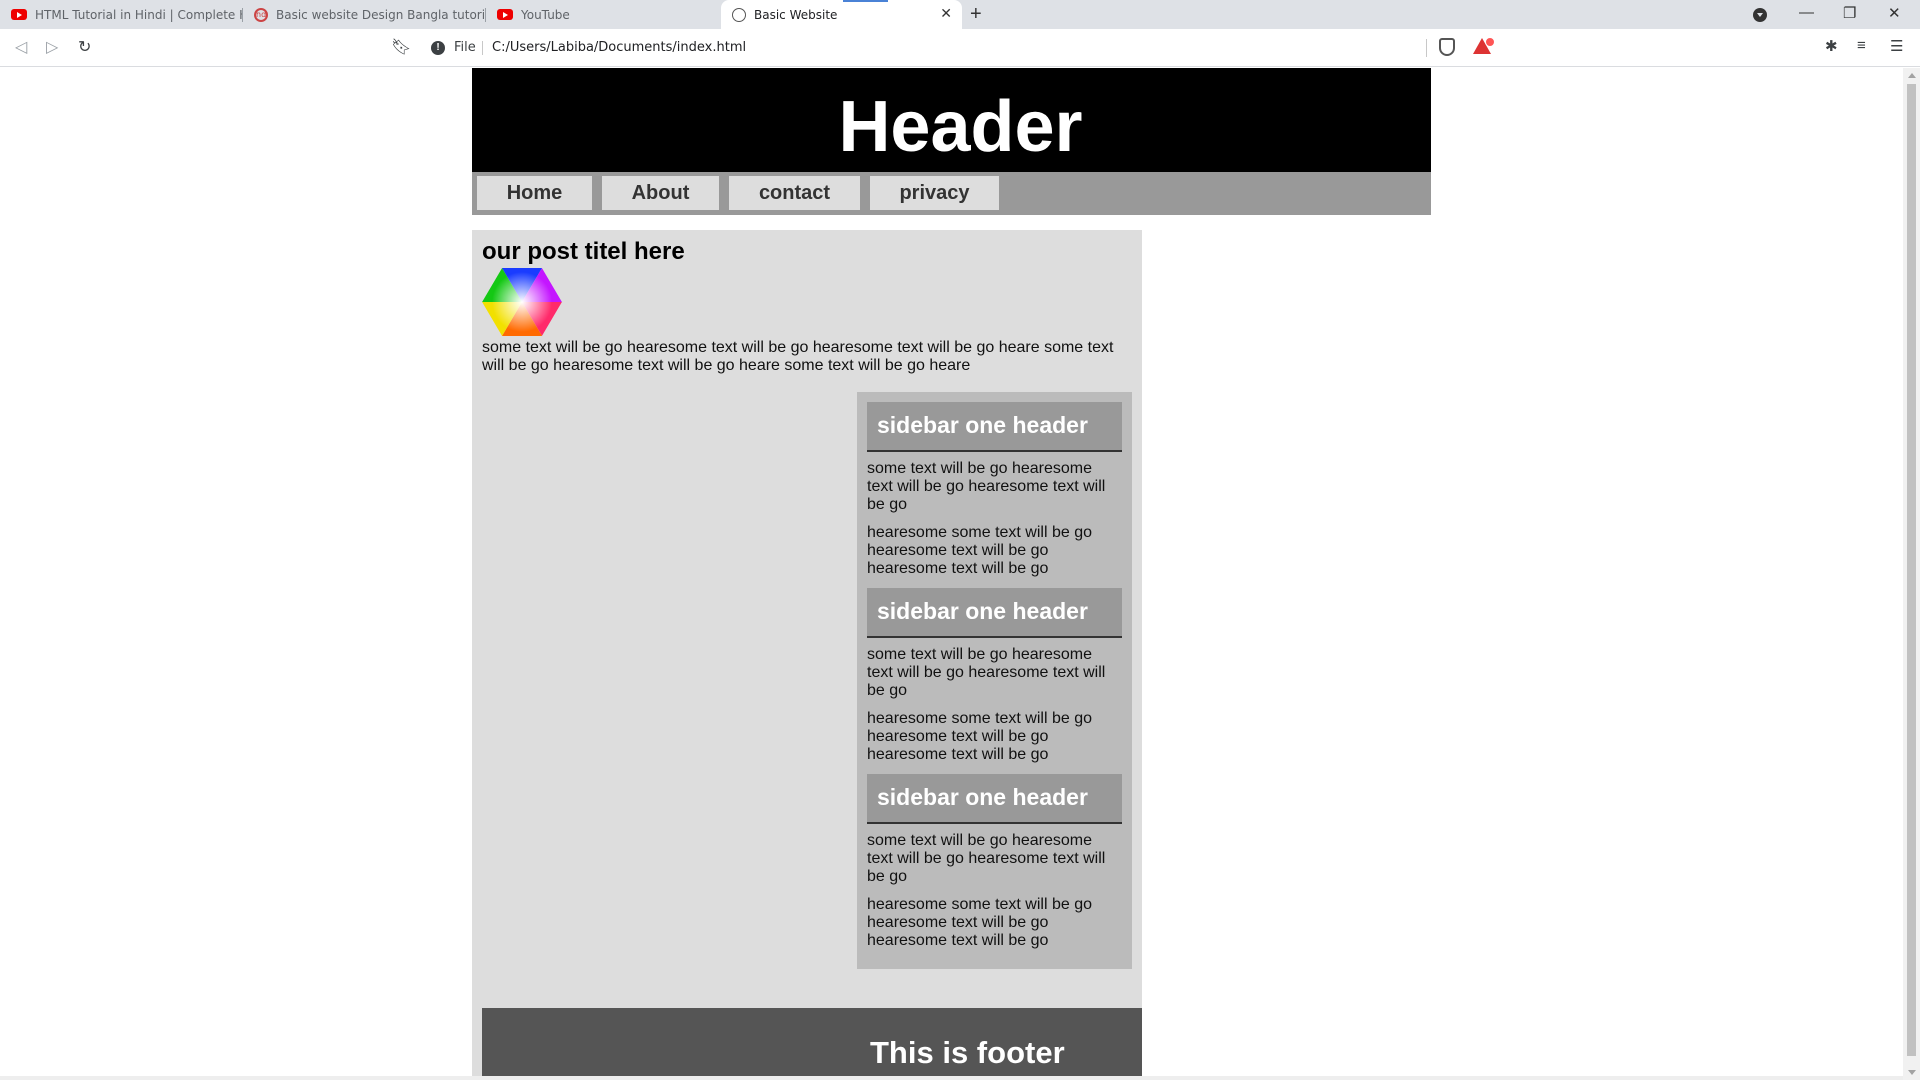 Image resolution: width=1920 pixels, height=1080 pixels. Describe the element at coordinates (619, 47) in the screenshot. I see `url-text: C:/Users/Labiba/Documents/index.html` at that location.